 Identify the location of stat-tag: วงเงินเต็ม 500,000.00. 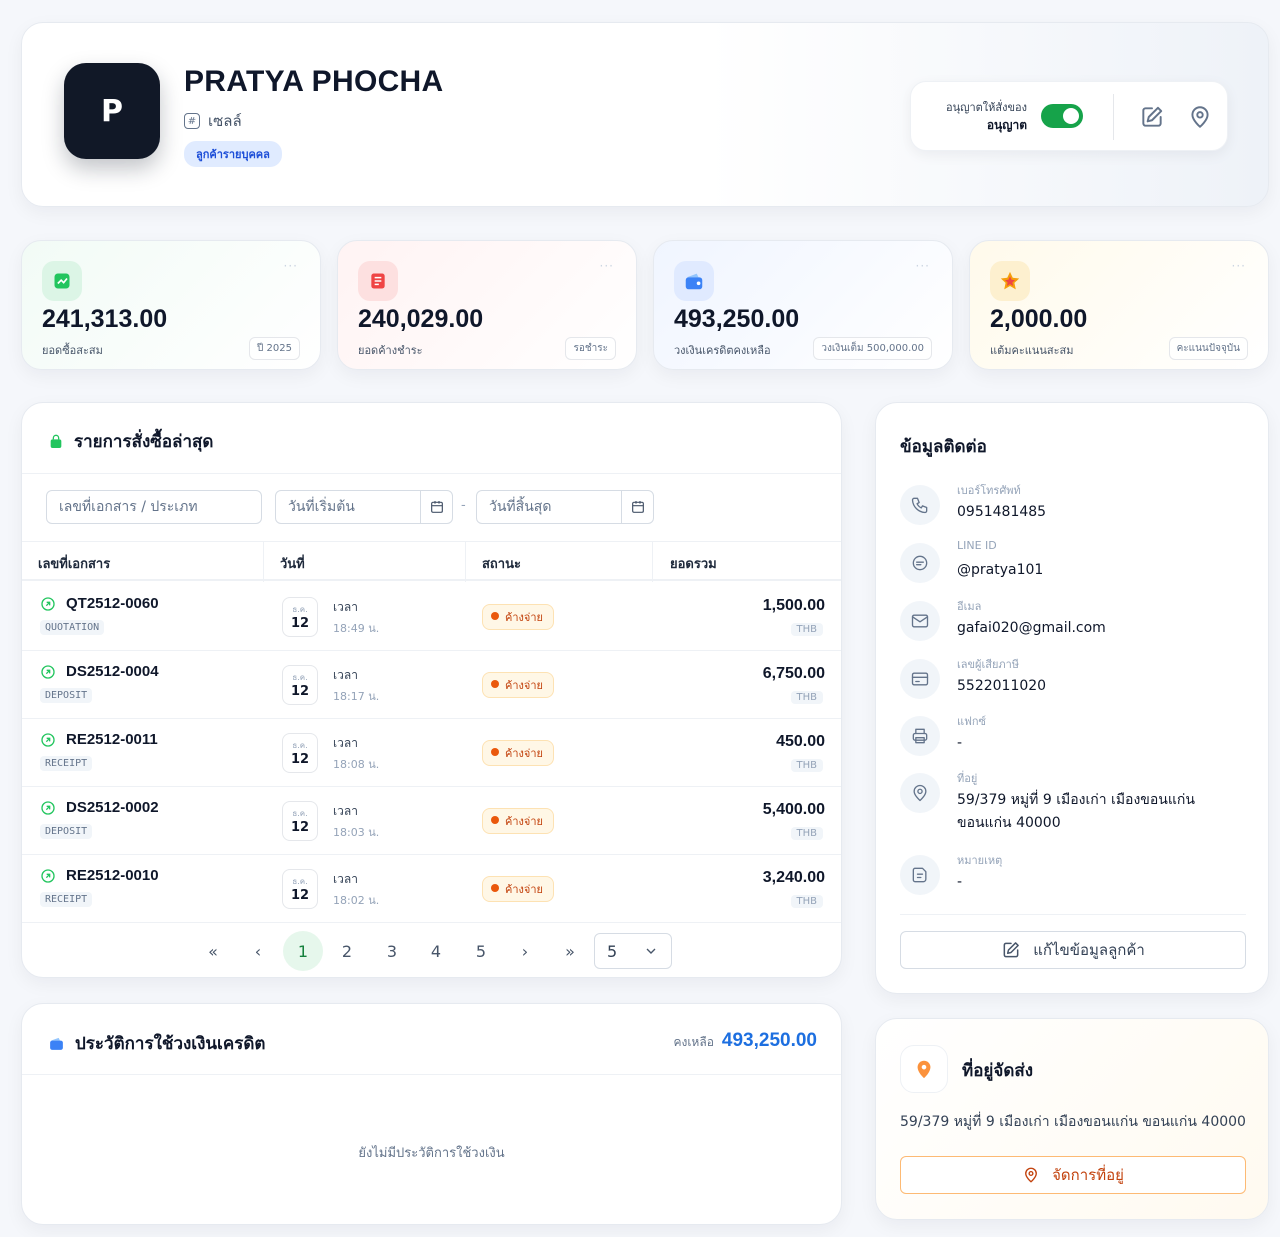
(872, 348).